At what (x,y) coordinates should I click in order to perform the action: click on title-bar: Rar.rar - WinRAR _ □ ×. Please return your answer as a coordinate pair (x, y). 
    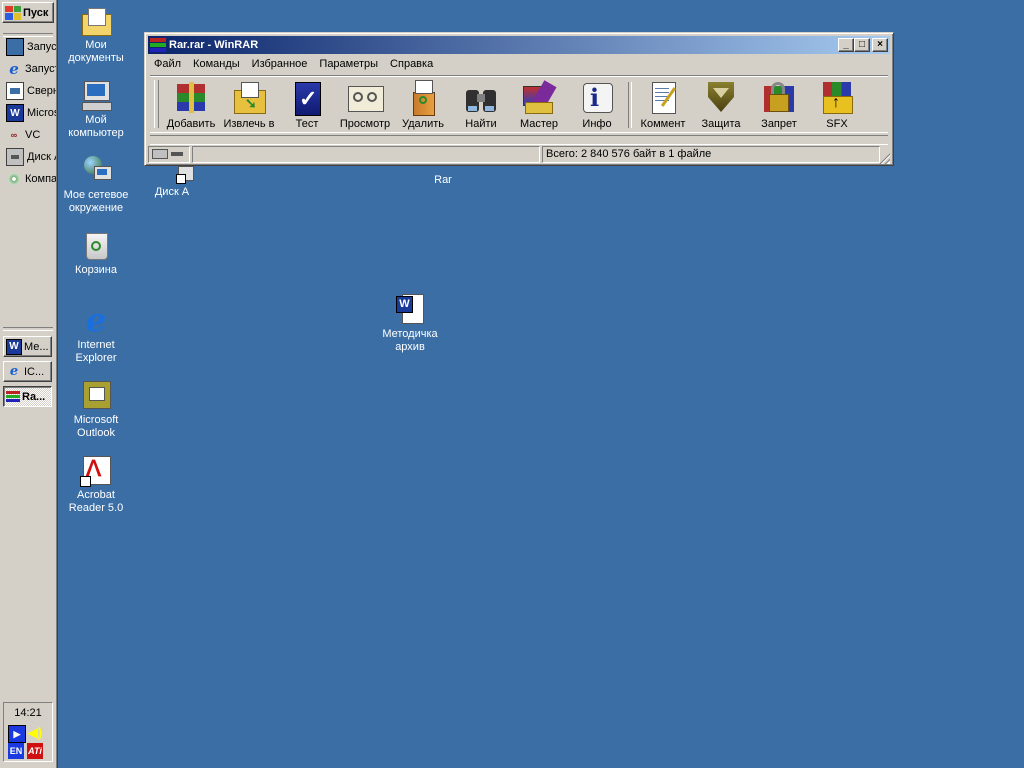
    Looking at the image, I should click on (519, 45).